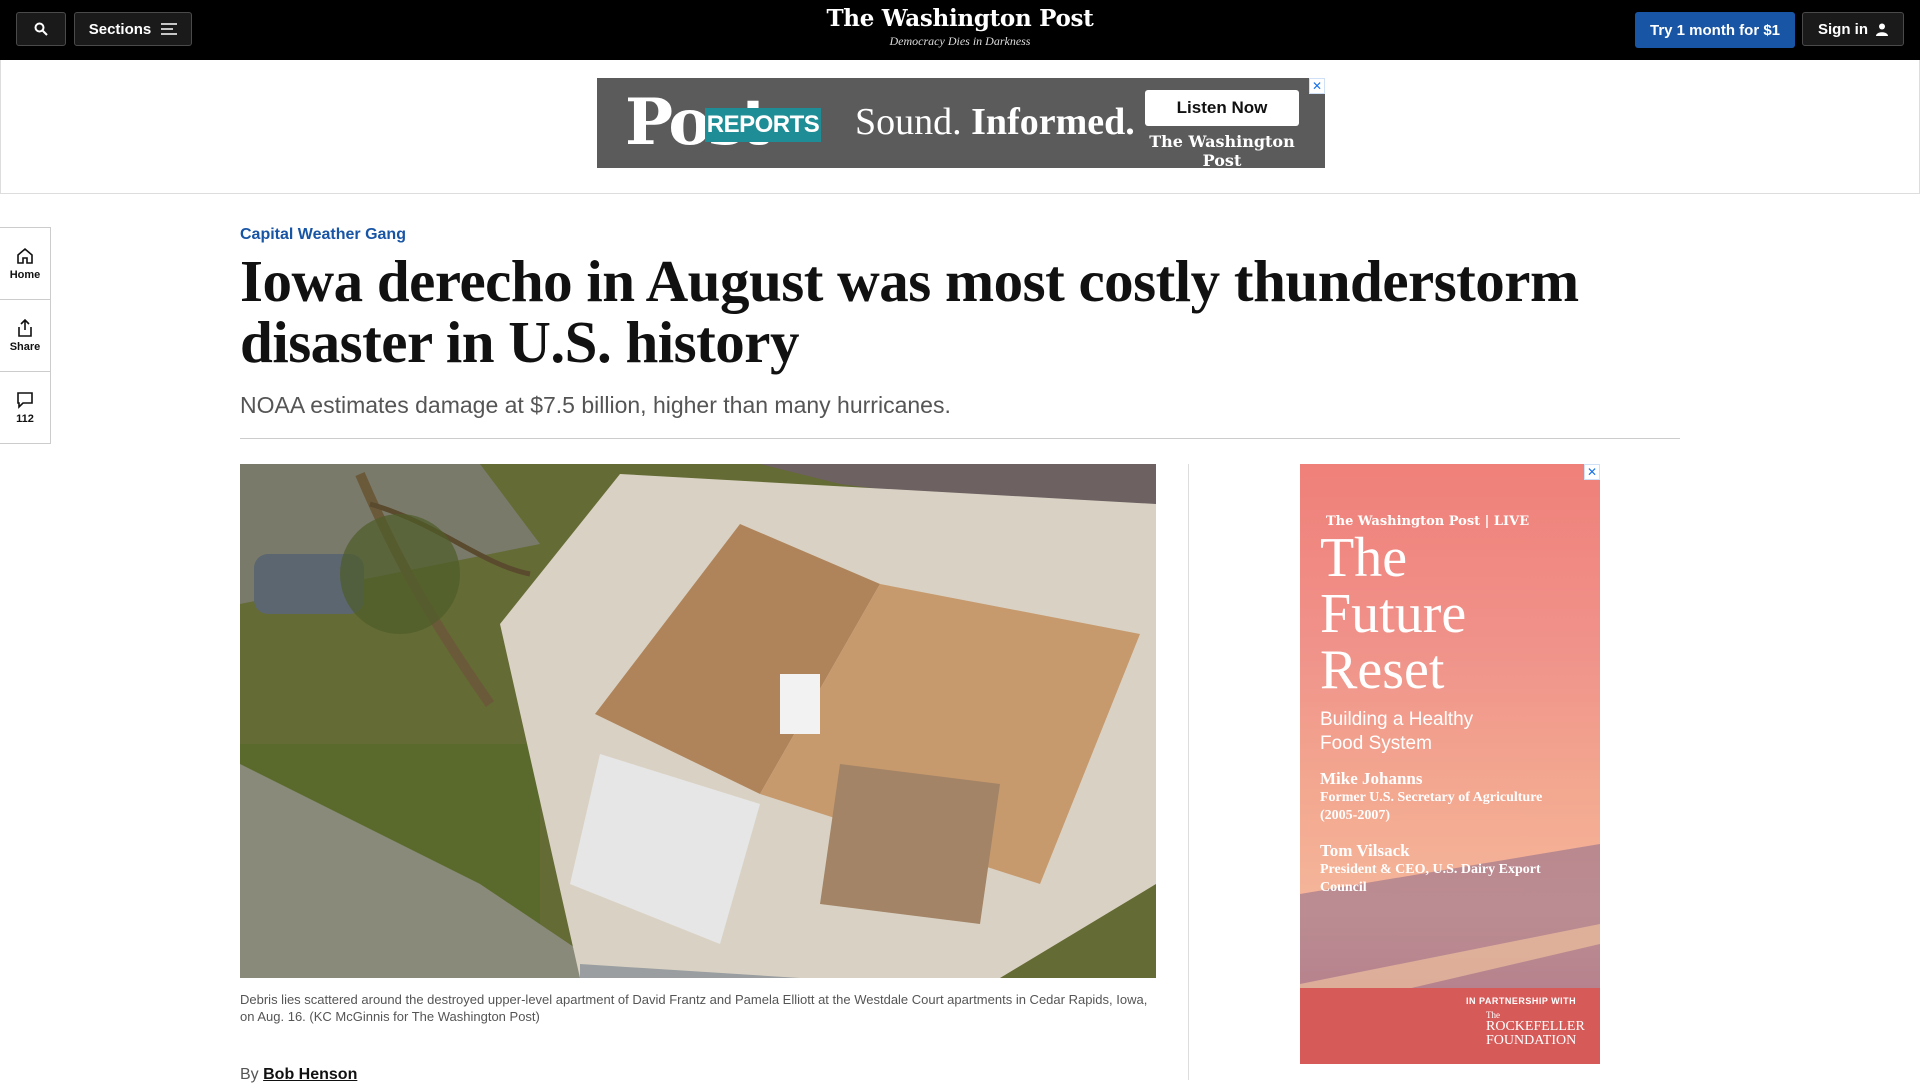 This screenshot has height=1084, width=1920. I want to click on column-divider, so click(1188, 772).